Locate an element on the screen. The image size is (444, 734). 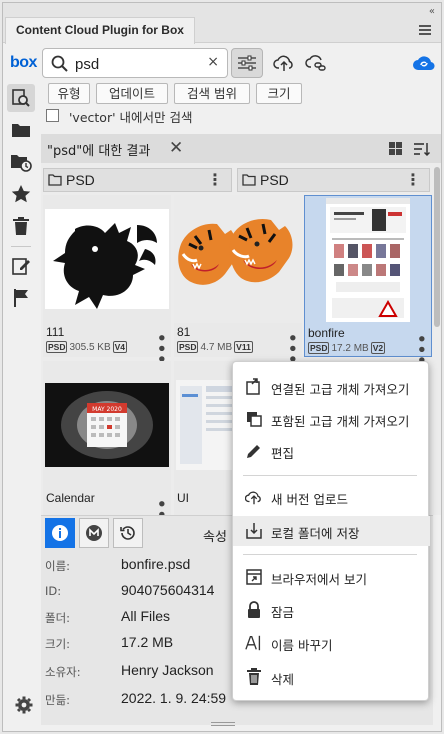
vector-only-label: 'vector' 내에서만 검색 is located at coordinates (131, 117).